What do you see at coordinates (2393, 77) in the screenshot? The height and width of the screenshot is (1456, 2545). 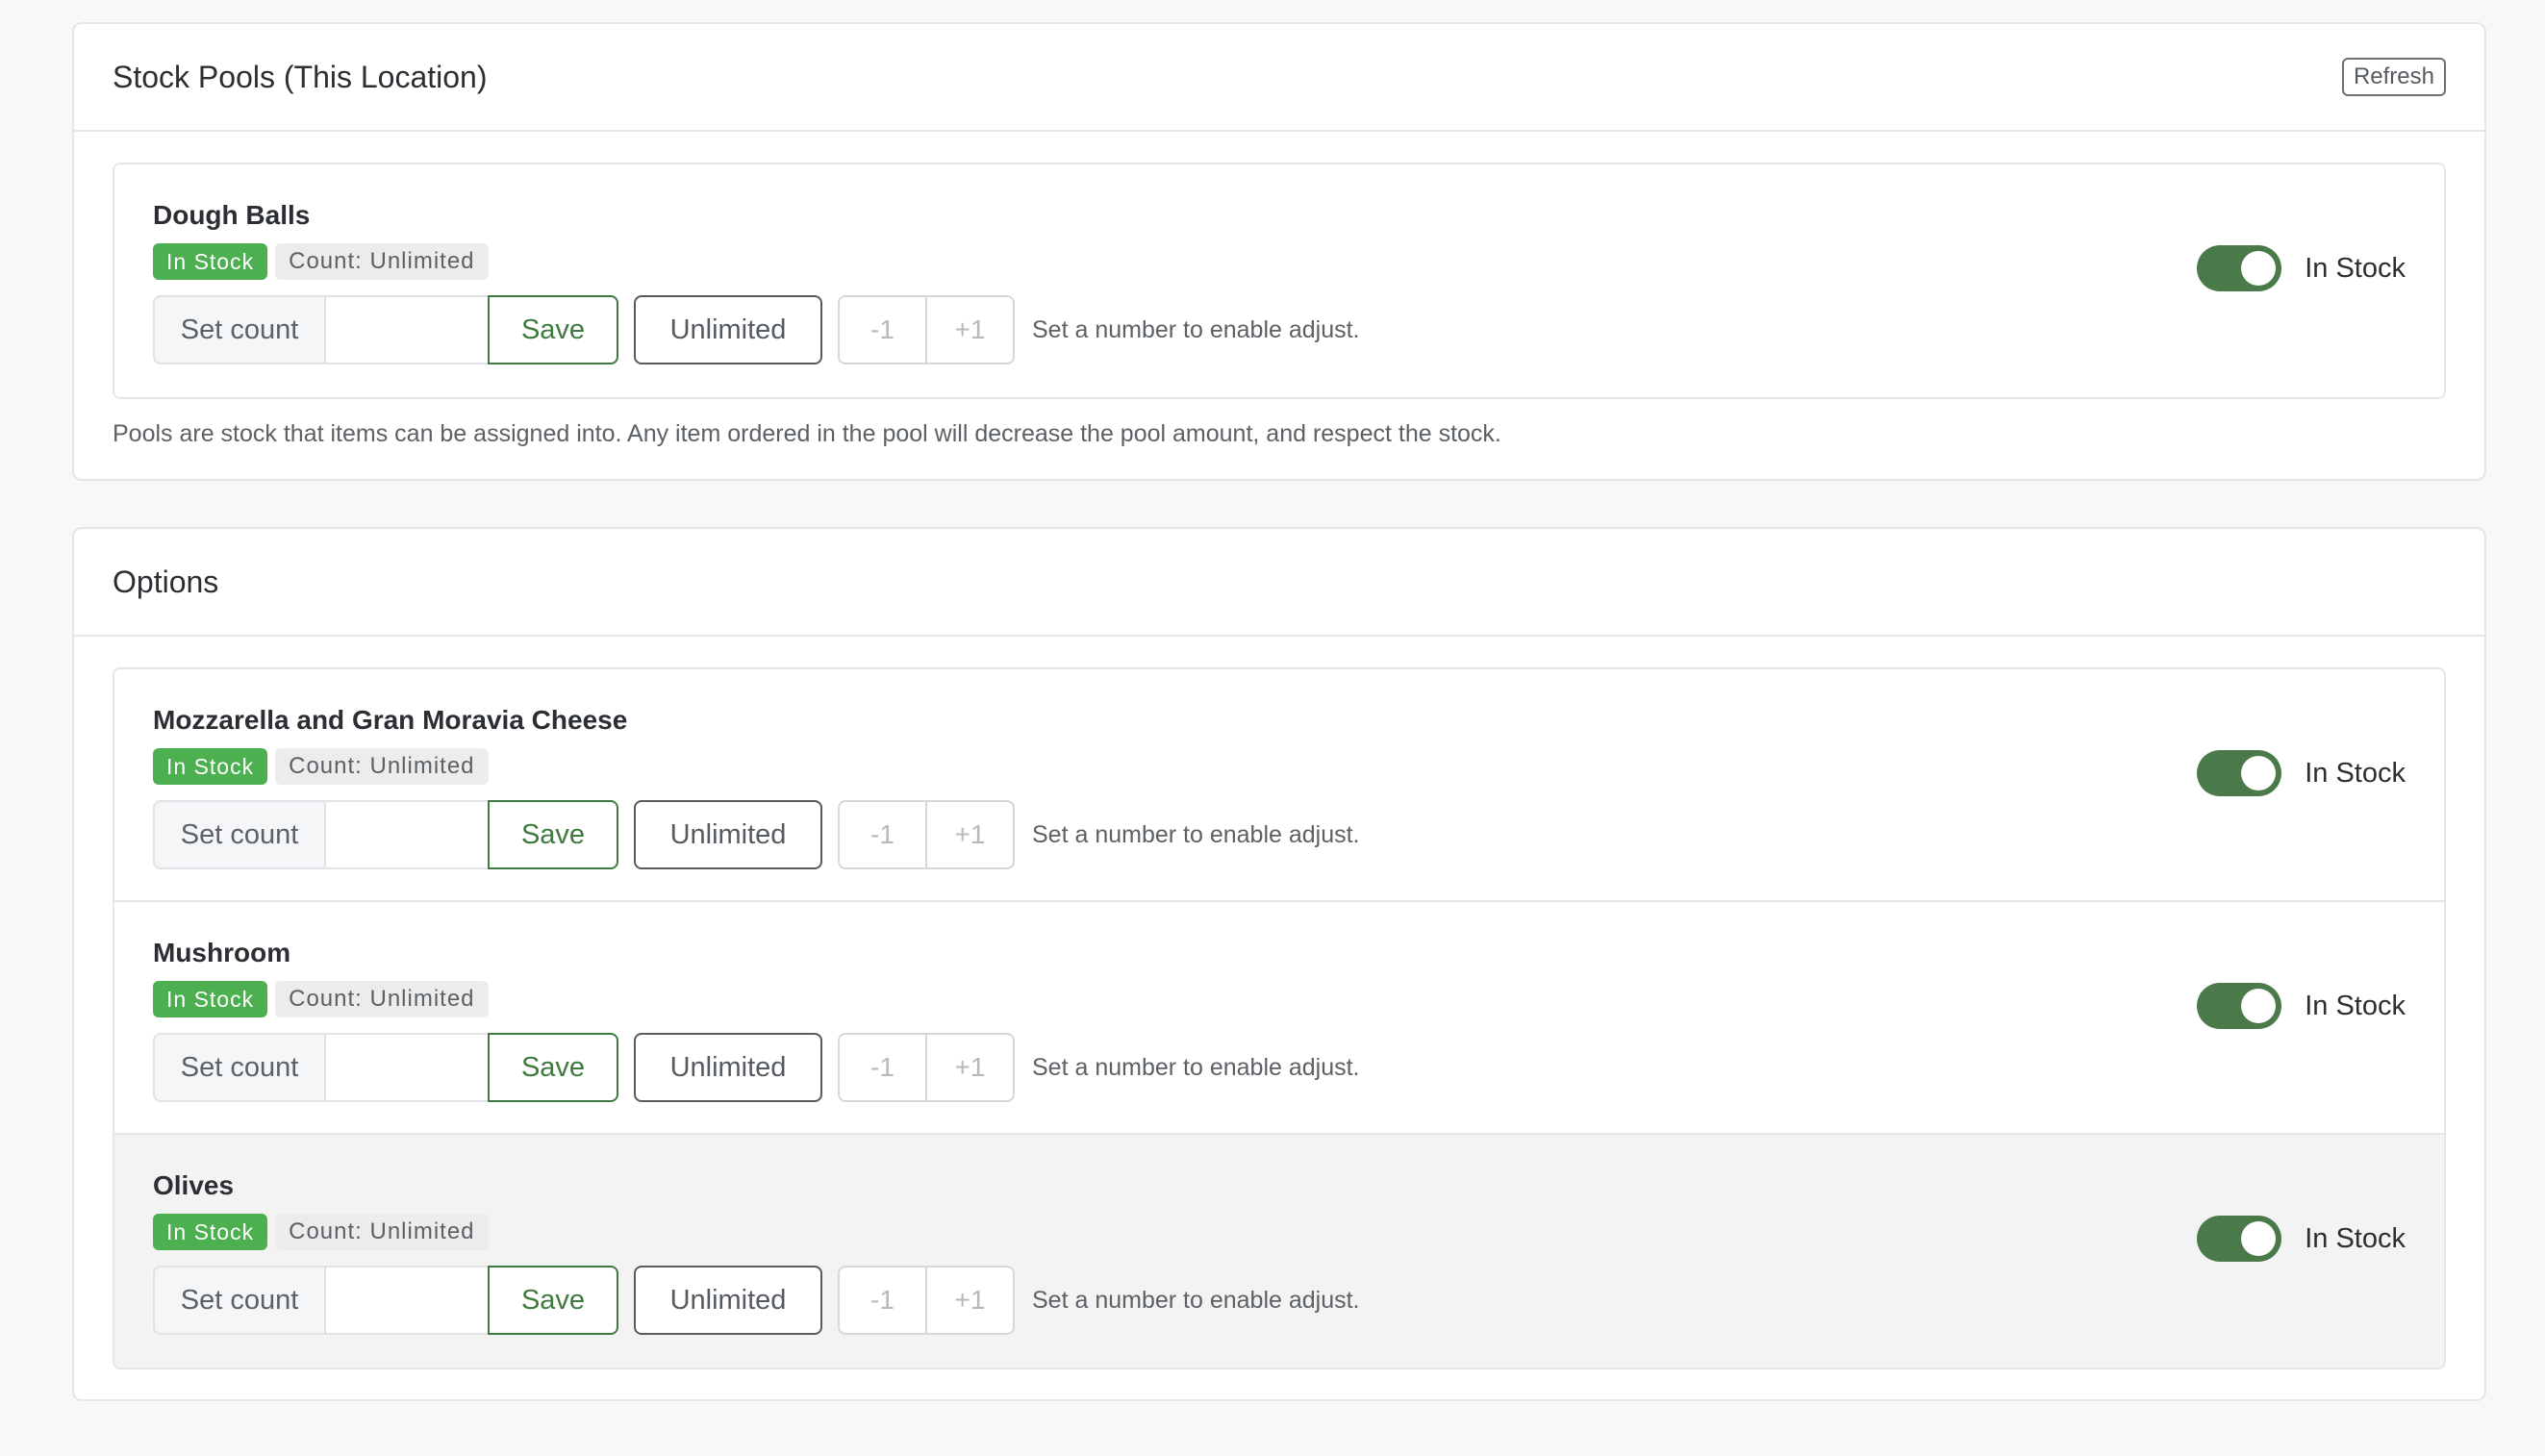 I see `refresh-button: Refresh` at bounding box center [2393, 77].